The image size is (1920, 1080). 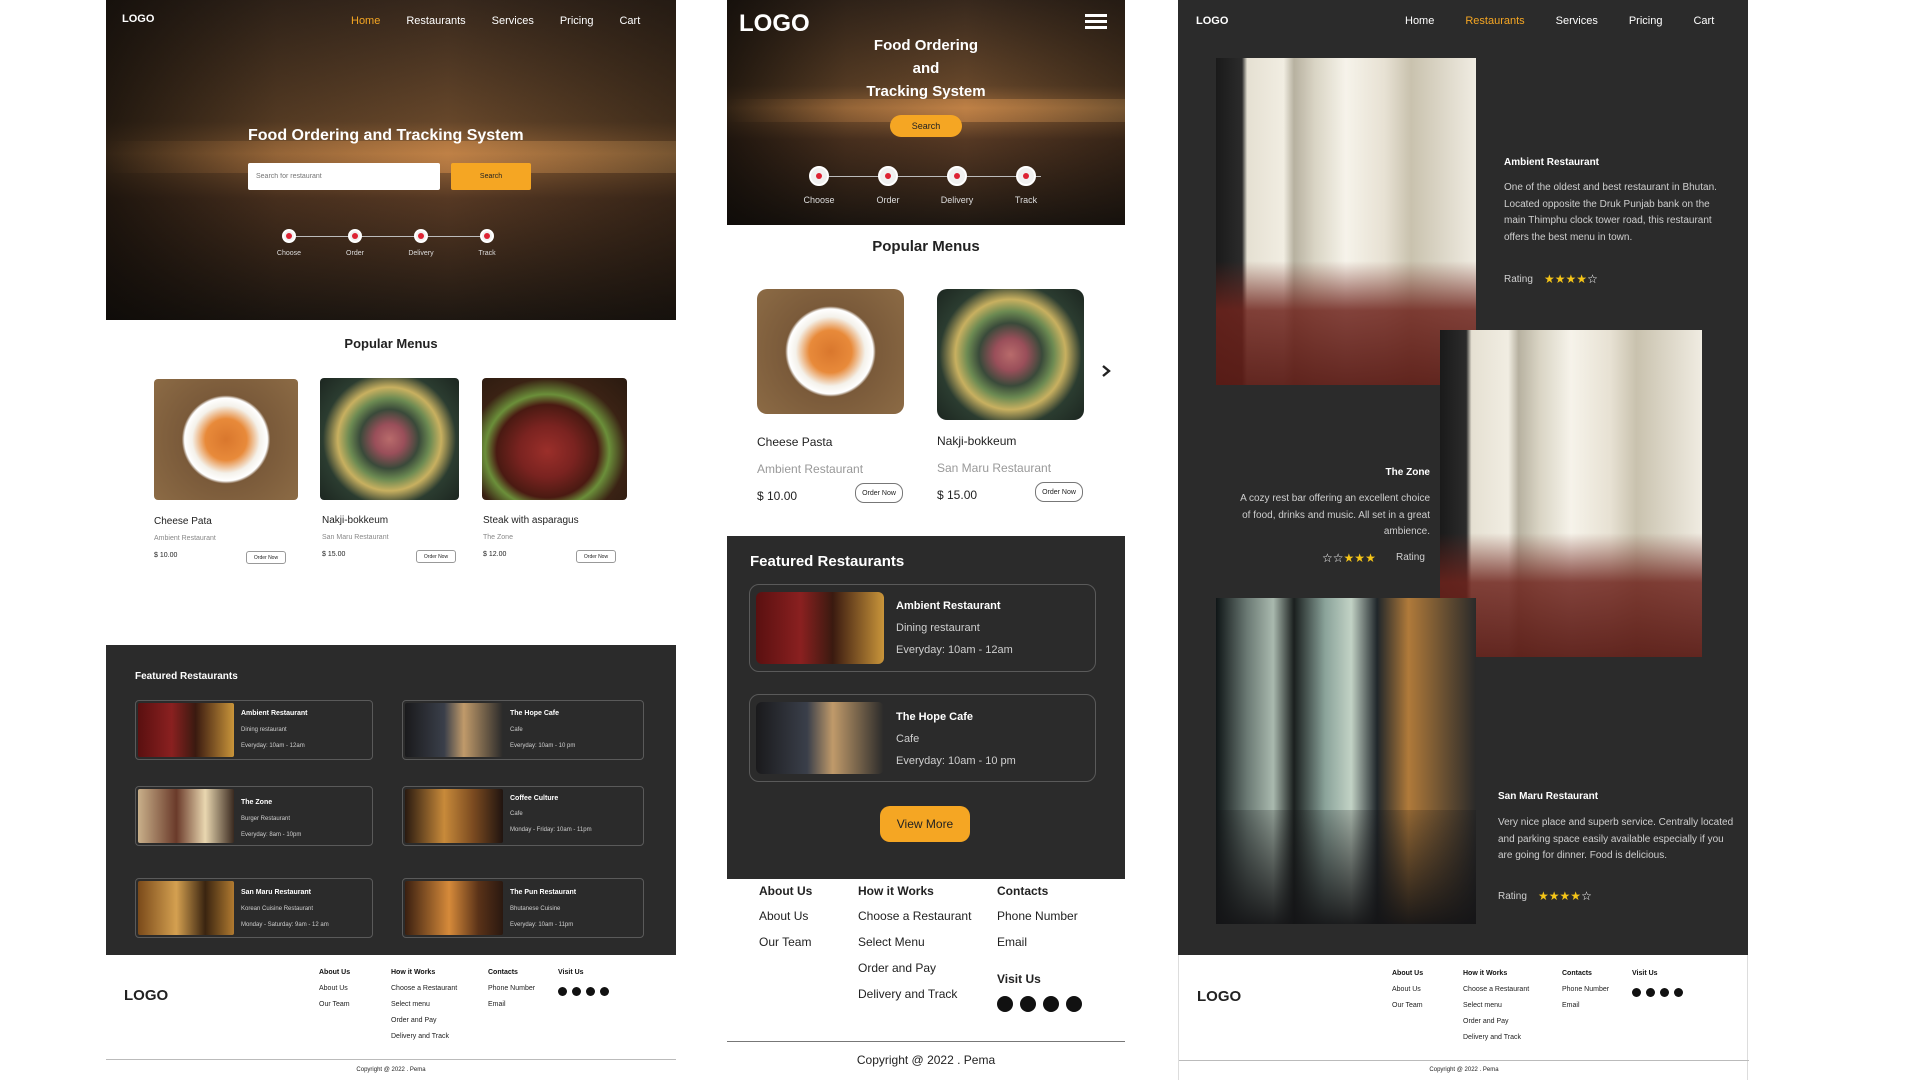 What do you see at coordinates (543, 746) in the screenshot?
I see `restaurant-hours: Everyday: 10am - 10 pm` at bounding box center [543, 746].